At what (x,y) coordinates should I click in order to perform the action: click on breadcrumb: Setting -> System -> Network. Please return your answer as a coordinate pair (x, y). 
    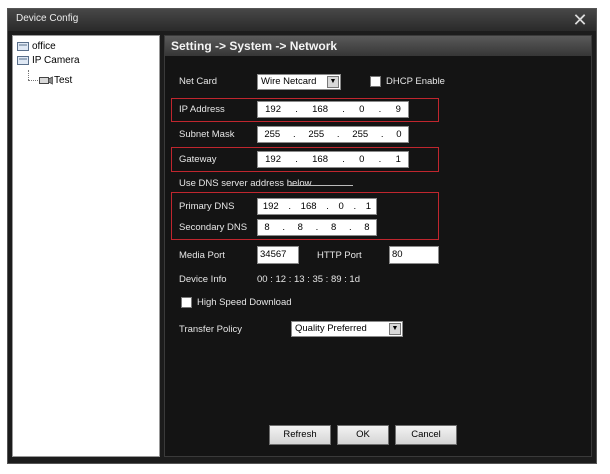
    Looking at the image, I should click on (254, 46).